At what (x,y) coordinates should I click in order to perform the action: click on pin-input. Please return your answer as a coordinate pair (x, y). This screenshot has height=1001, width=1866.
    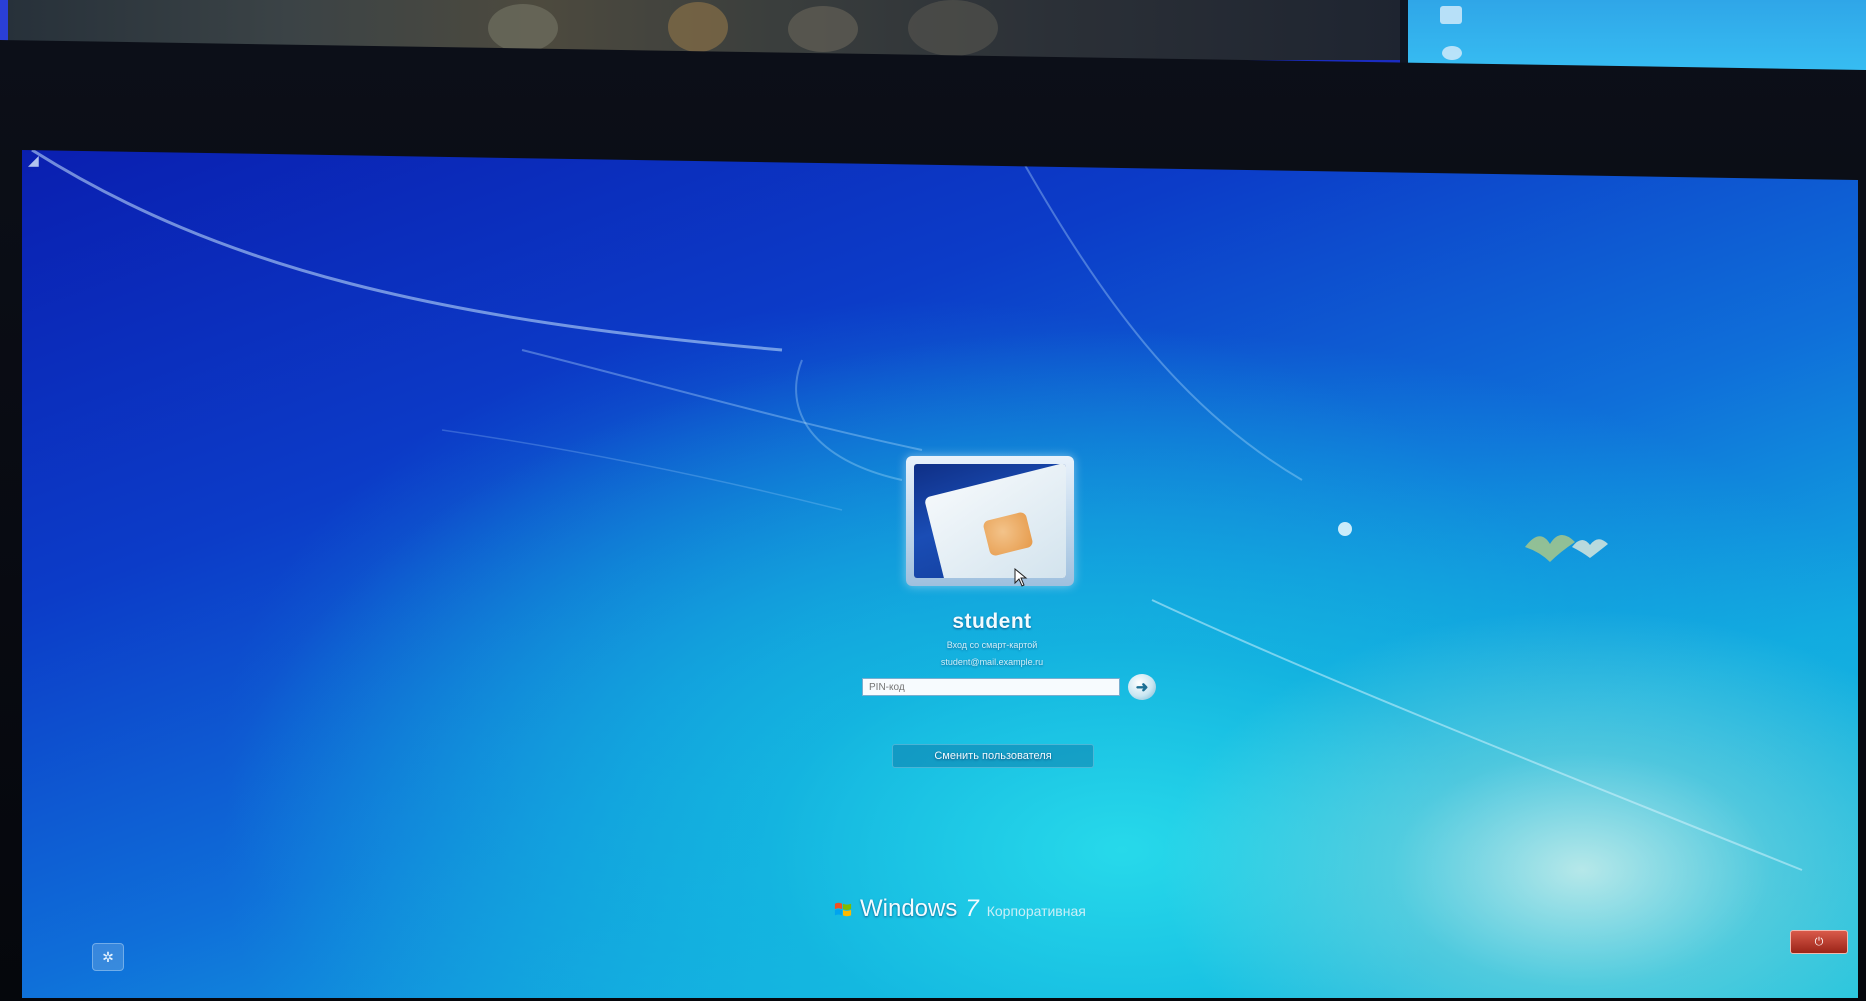
    Looking at the image, I should click on (991, 687).